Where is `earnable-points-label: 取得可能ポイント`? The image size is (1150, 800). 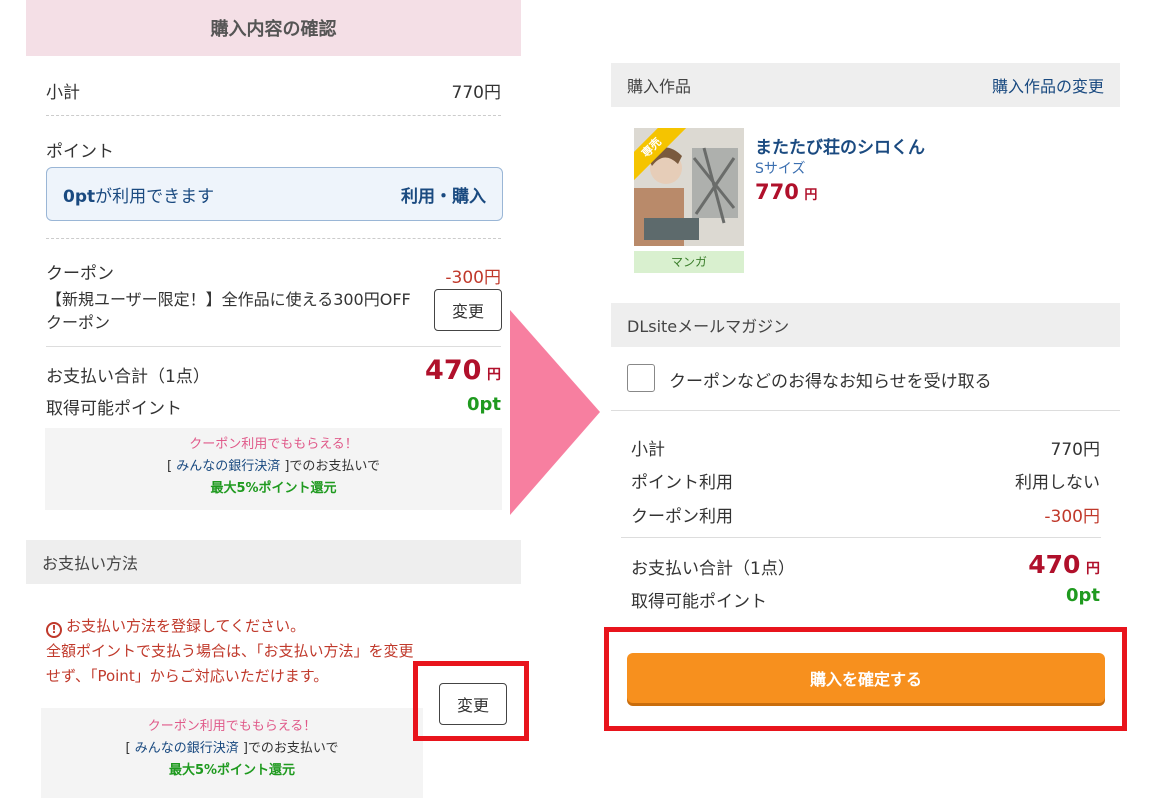 earnable-points-label: 取得可能ポイント is located at coordinates (114, 409).